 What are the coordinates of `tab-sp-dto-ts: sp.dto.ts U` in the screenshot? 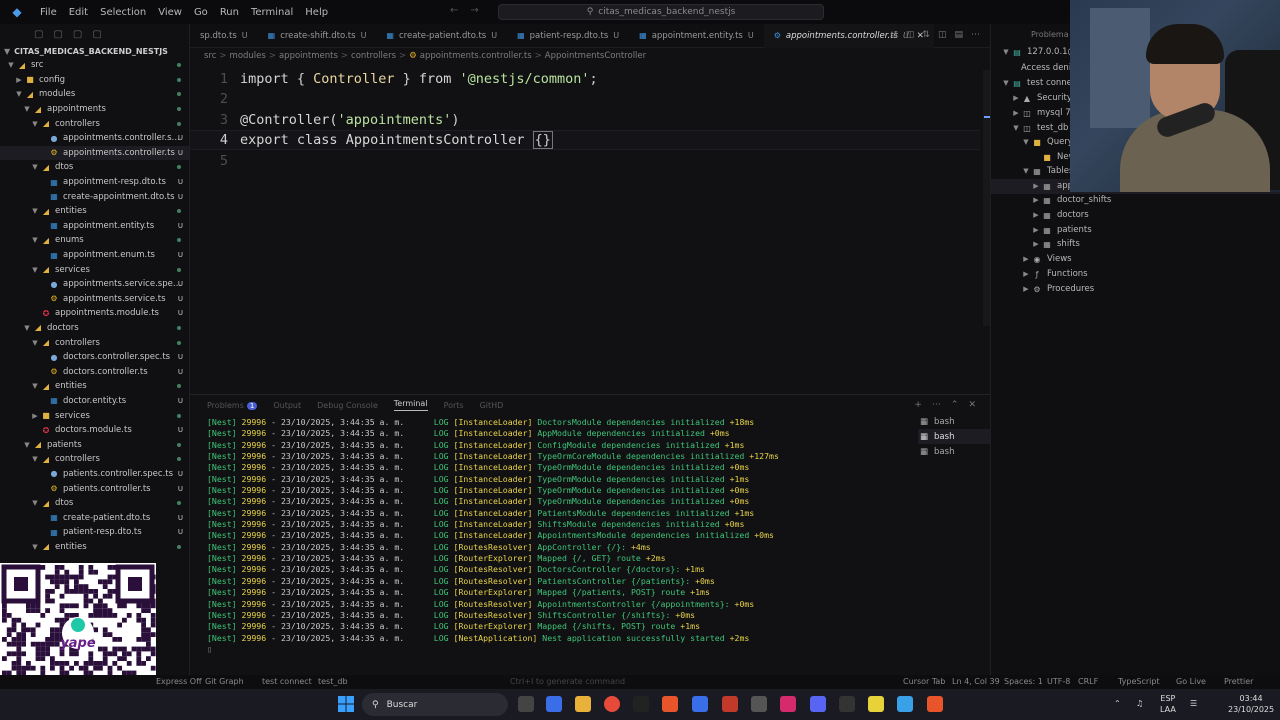 It's located at (224, 36).